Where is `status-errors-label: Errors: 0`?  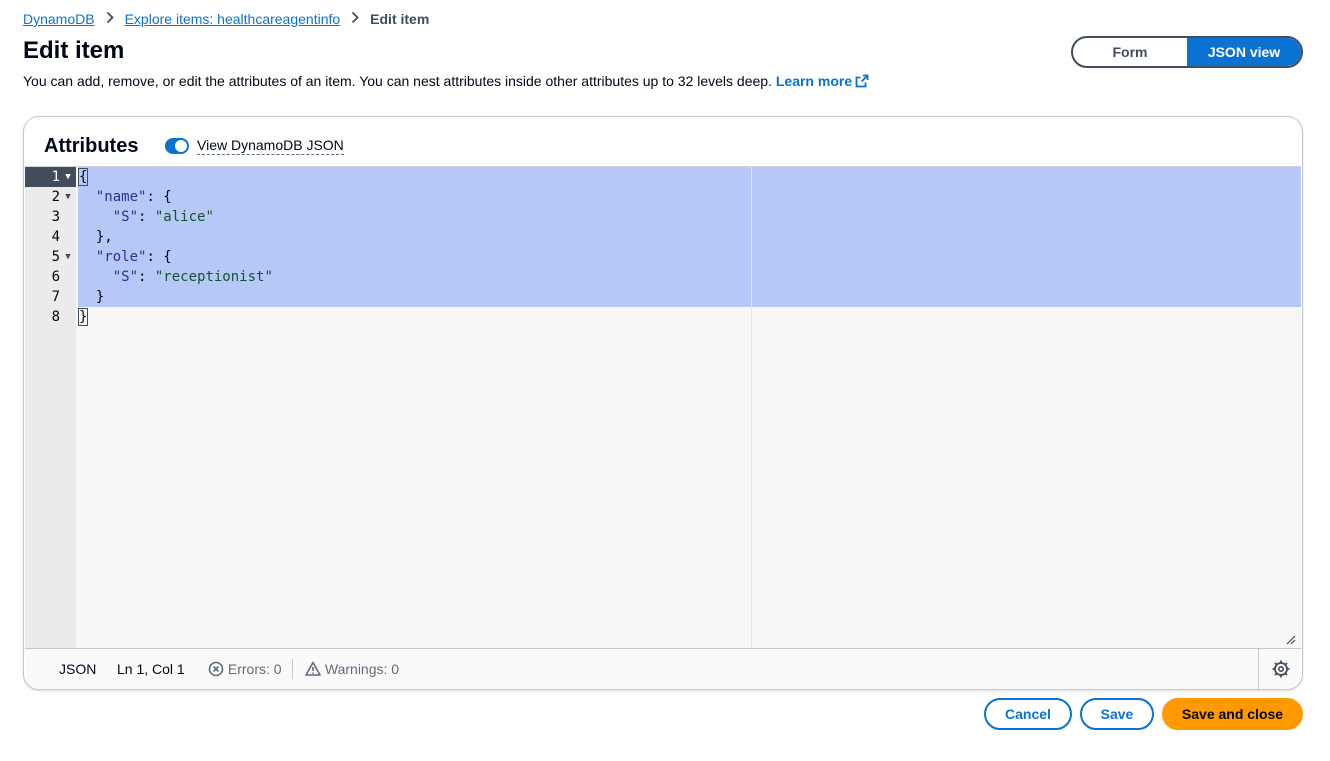 status-errors-label: Errors: 0 is located at coordinates (254, 669).